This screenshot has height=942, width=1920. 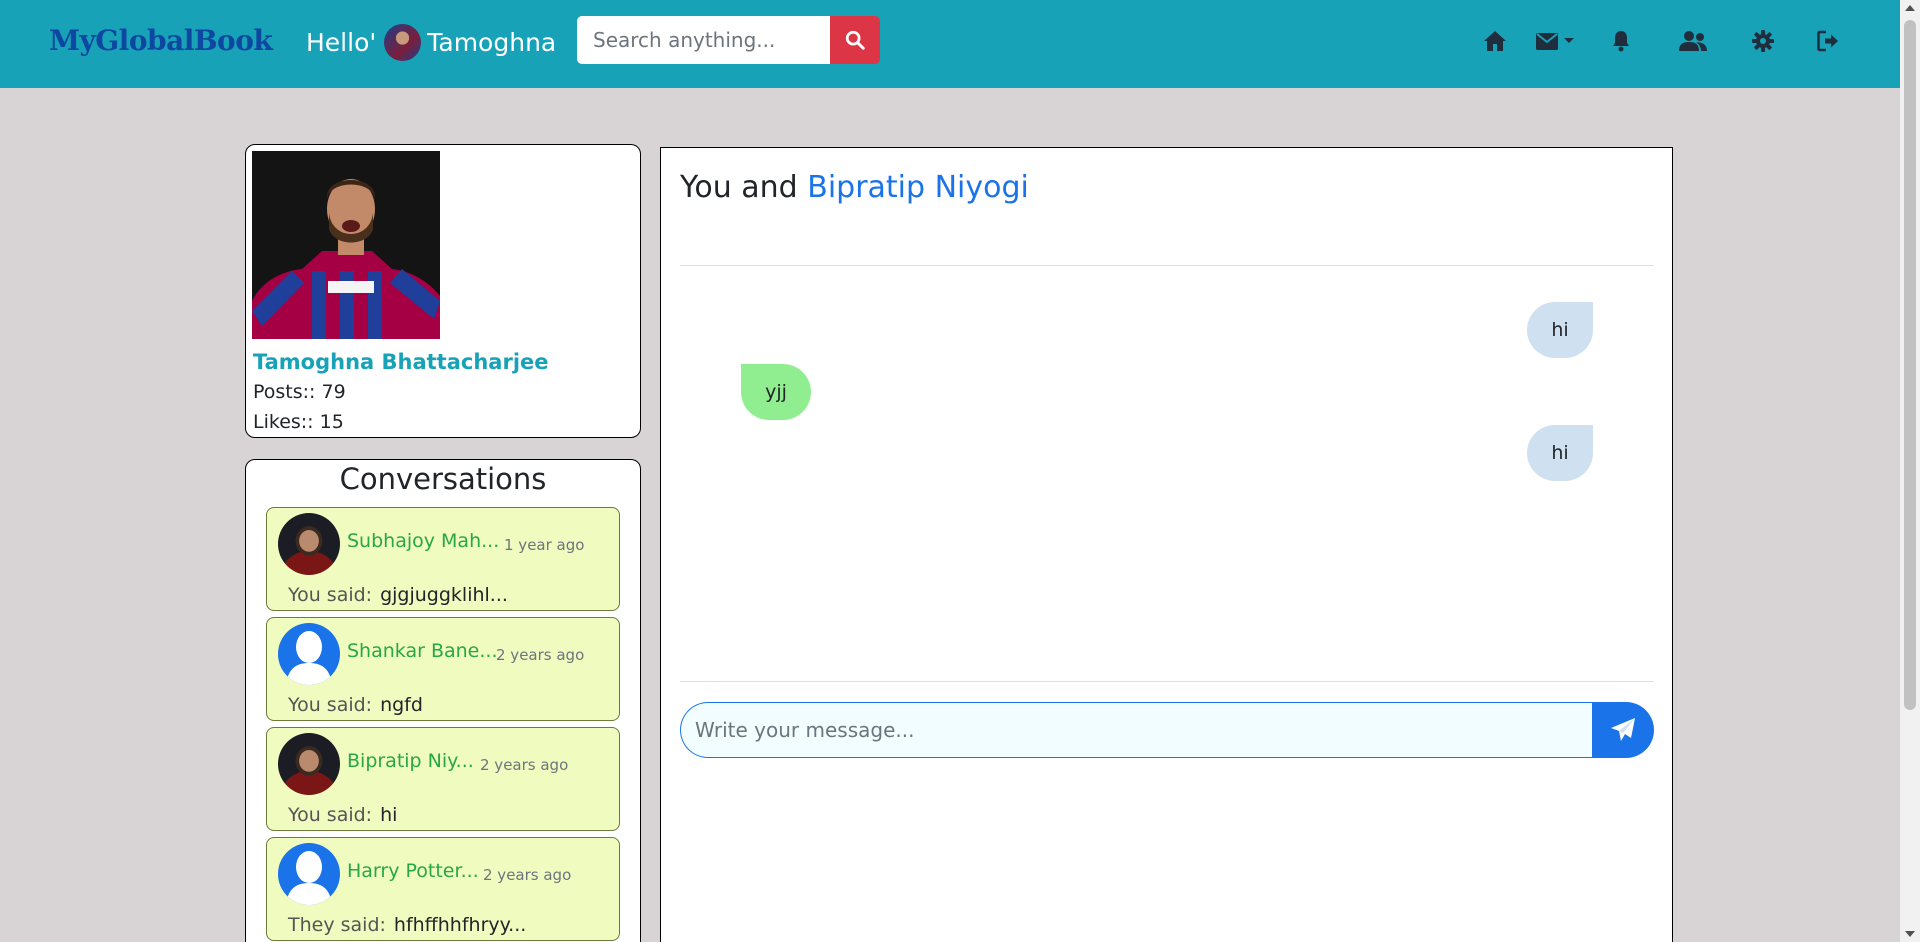 What do you see at coordinates (1136, 730) in the screenshot?
I see `message-input` at bounding box center [1136, 730].